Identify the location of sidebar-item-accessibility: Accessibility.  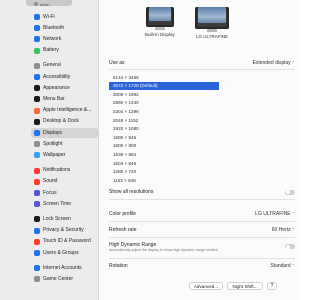
(64, 77).